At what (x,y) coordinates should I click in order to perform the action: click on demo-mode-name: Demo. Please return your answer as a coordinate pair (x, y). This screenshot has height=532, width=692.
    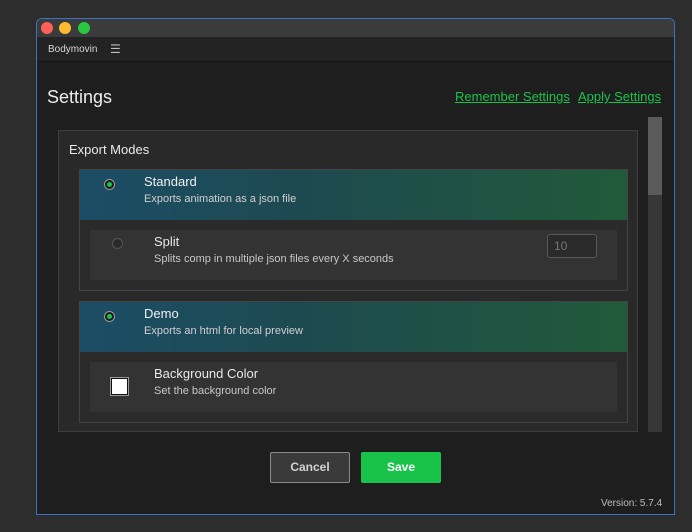
    Looking at the image, I should click on (161, 313).